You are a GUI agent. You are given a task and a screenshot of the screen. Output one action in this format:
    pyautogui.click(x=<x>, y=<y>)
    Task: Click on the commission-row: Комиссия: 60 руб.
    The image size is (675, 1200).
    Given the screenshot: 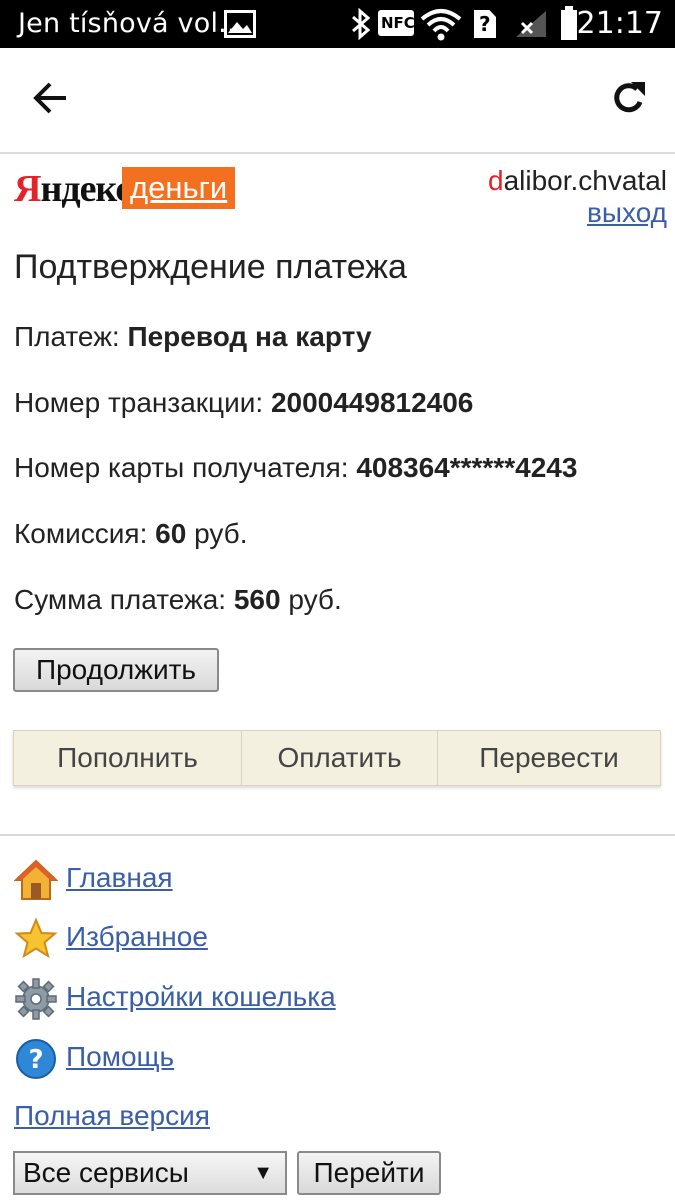 What is the action you would take?
    pyautogui.click(x=130, y=534)
    